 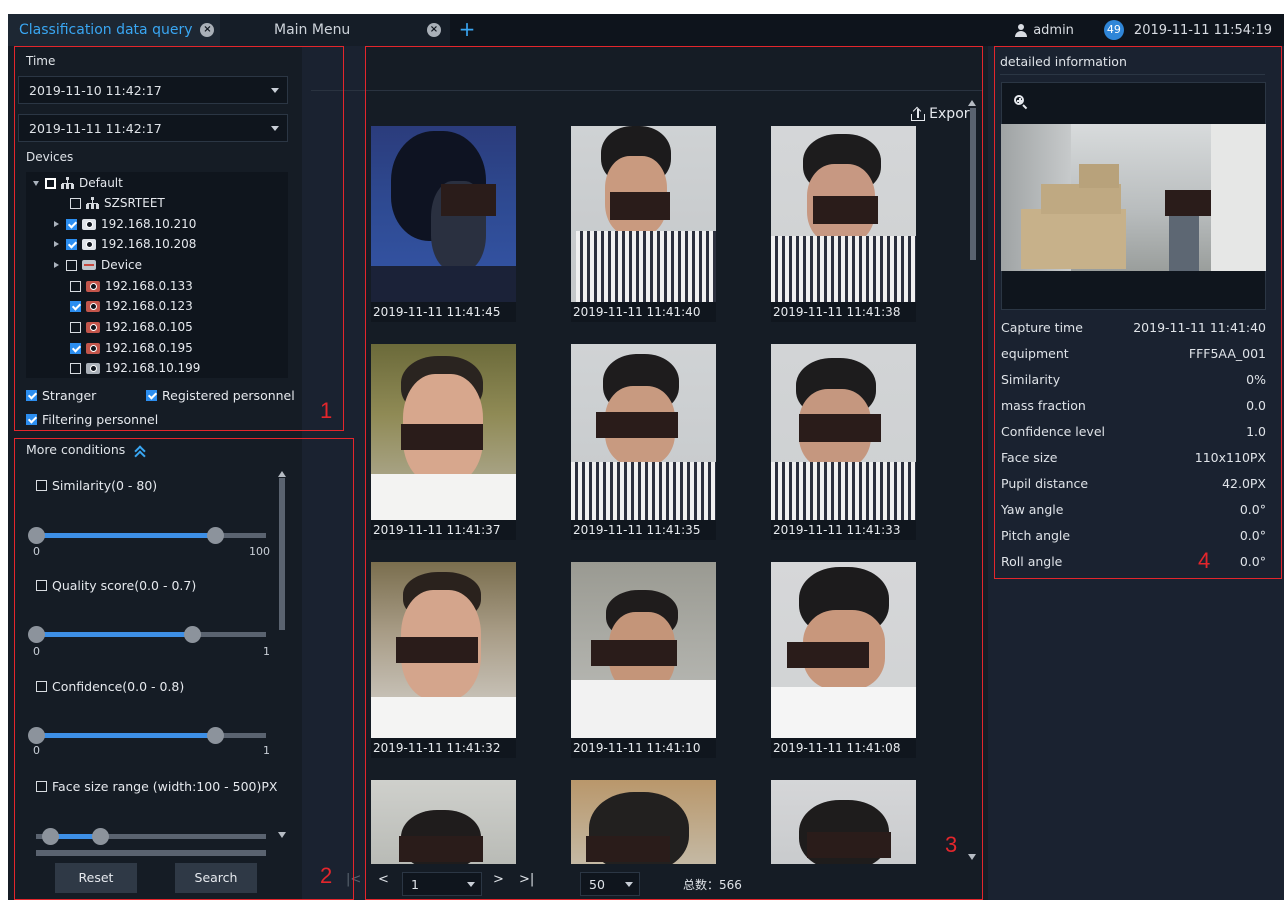 I want to click on tree-node-192-168-0-133: 192.168.0.133, so click(x=131, y=286).